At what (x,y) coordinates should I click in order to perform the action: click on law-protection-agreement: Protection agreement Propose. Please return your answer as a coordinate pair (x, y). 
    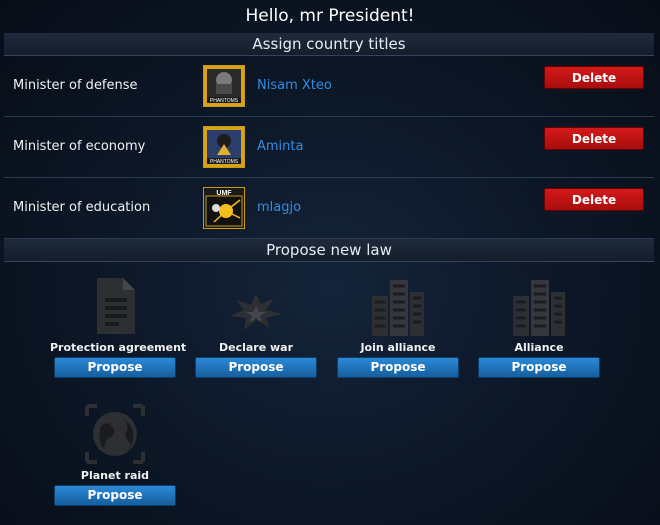
    Looking at the image, I should click on (118, 326).